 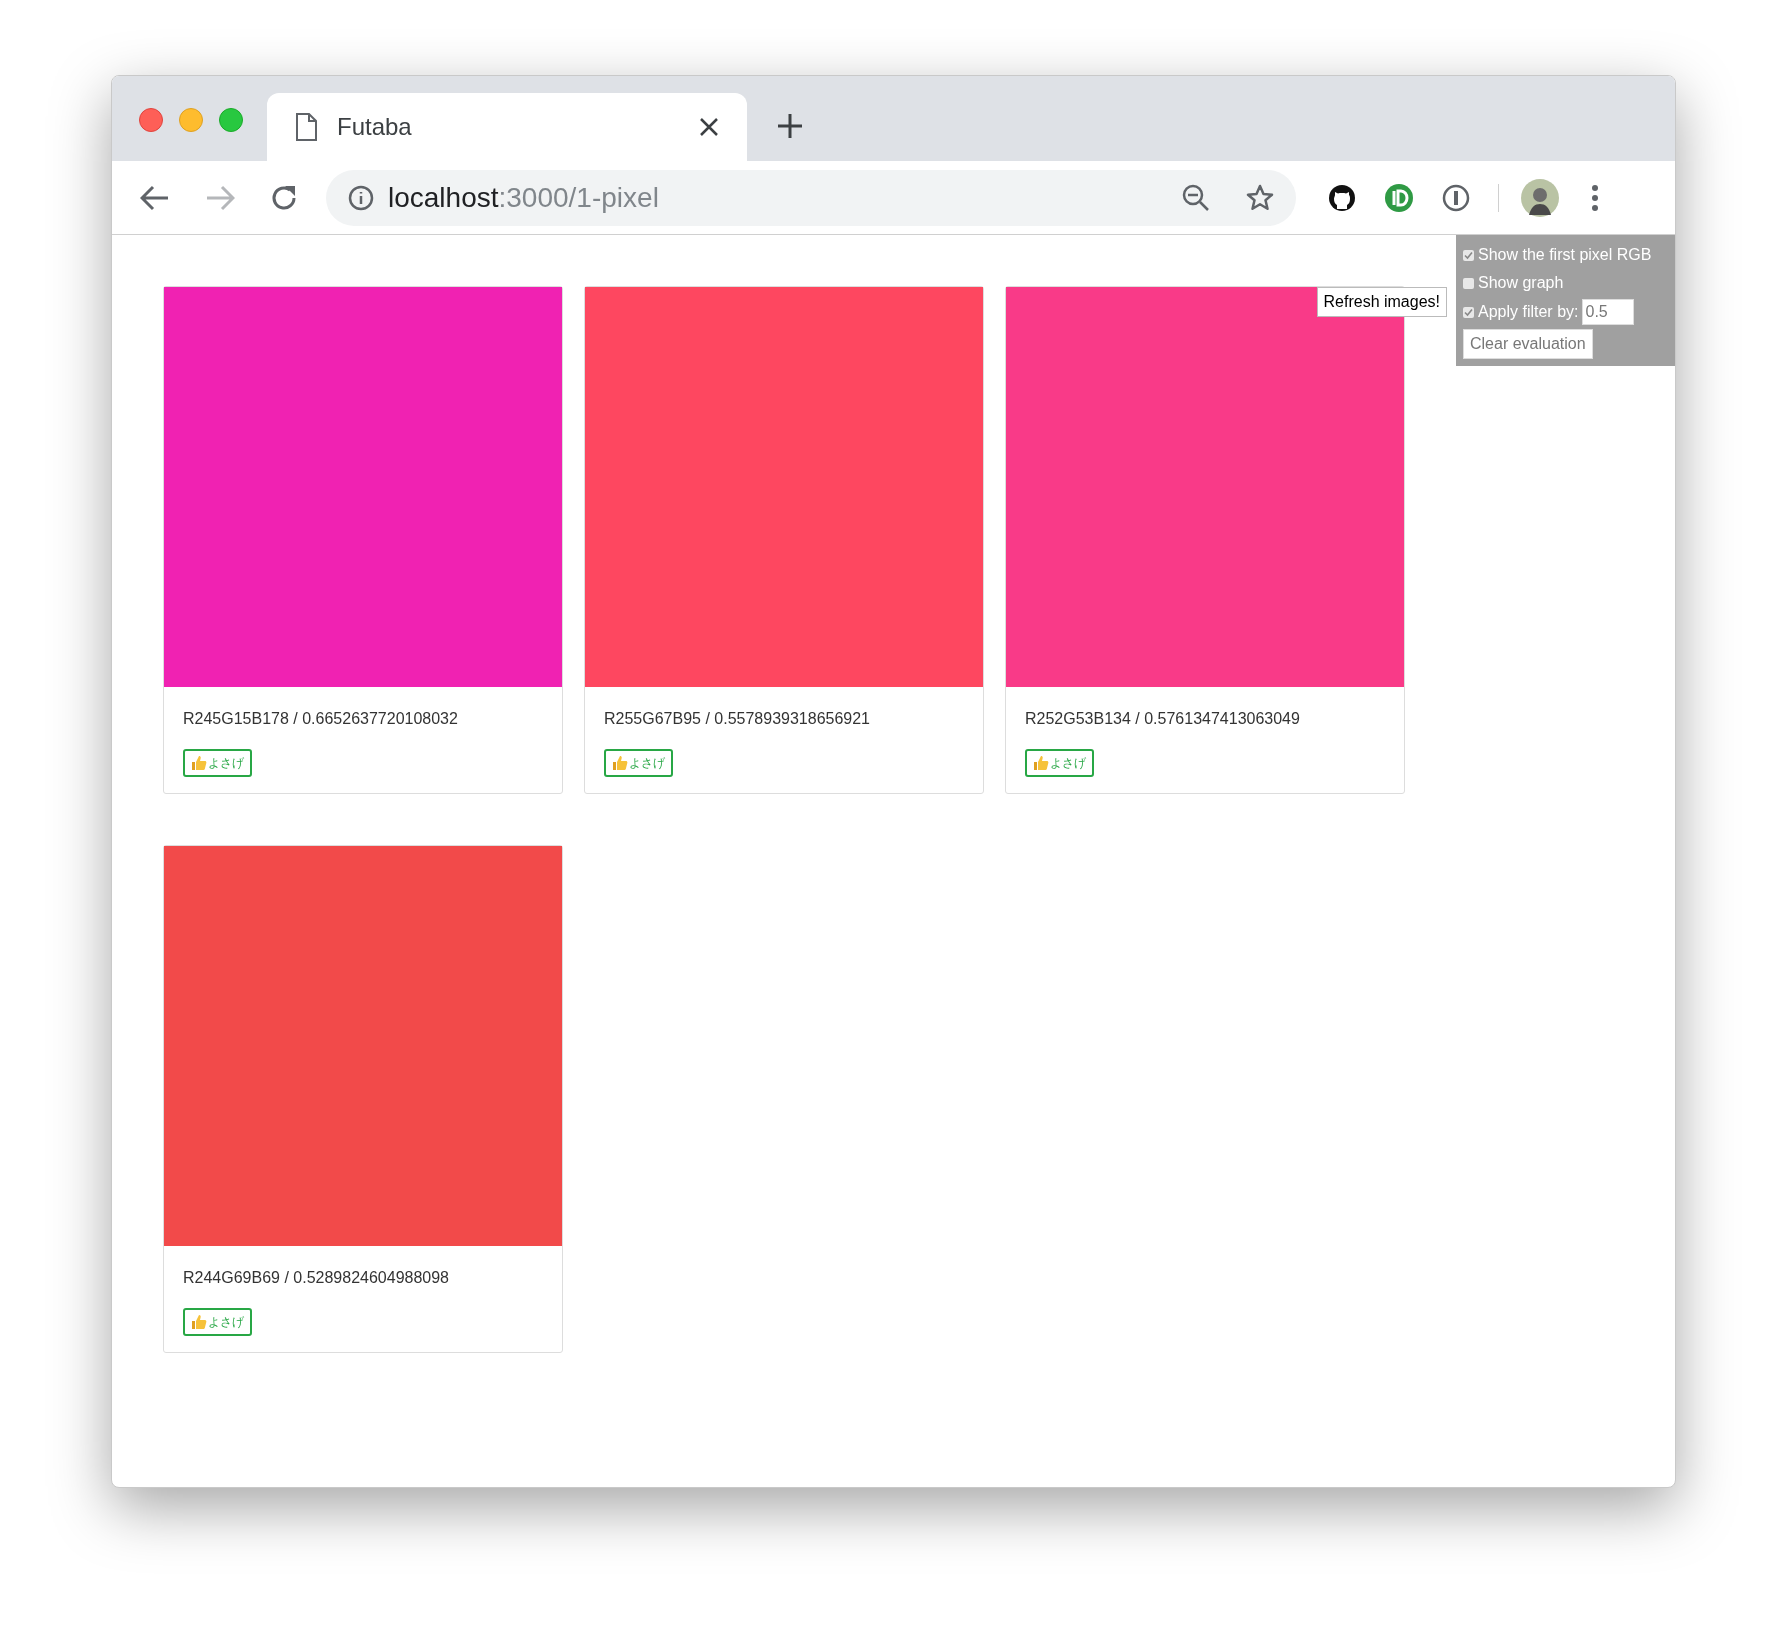 I want to click on password-manager-icon, so click(x=1456, y=197).